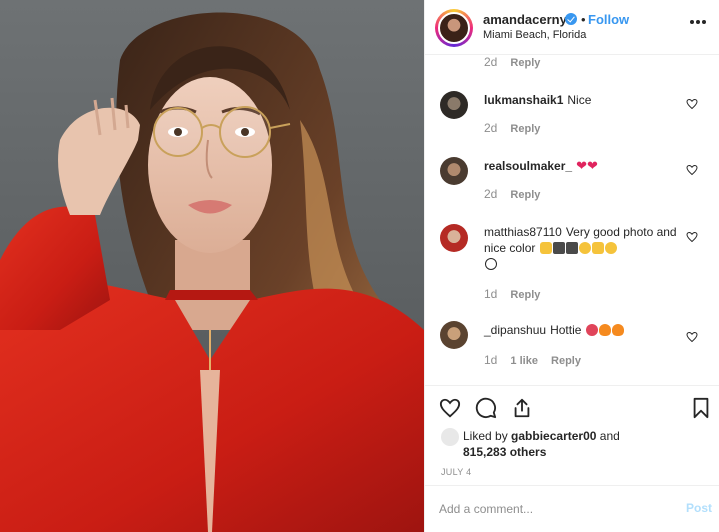  Describe the element at coordinates (572, 65) in the screenshot. I see `comment-item: 2d Reply` at that location.